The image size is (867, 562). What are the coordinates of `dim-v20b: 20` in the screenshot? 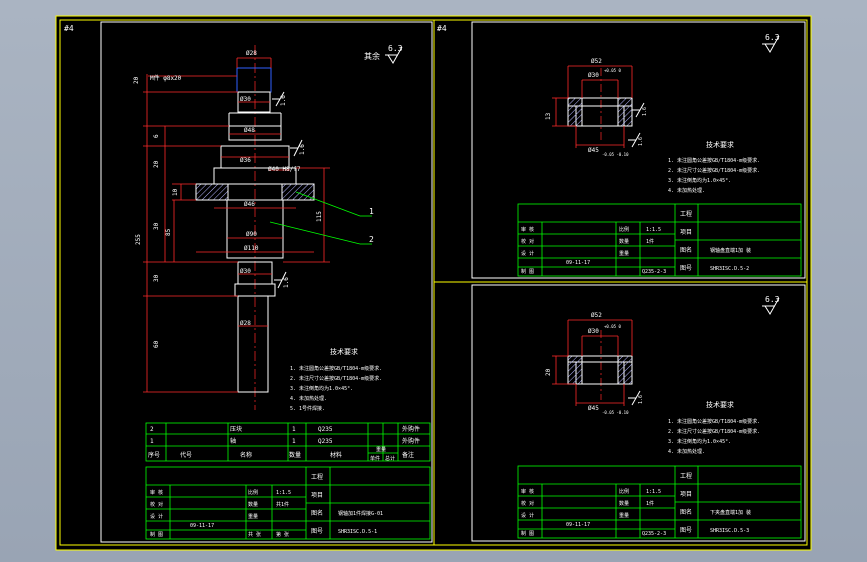 It's located at (156, 164).